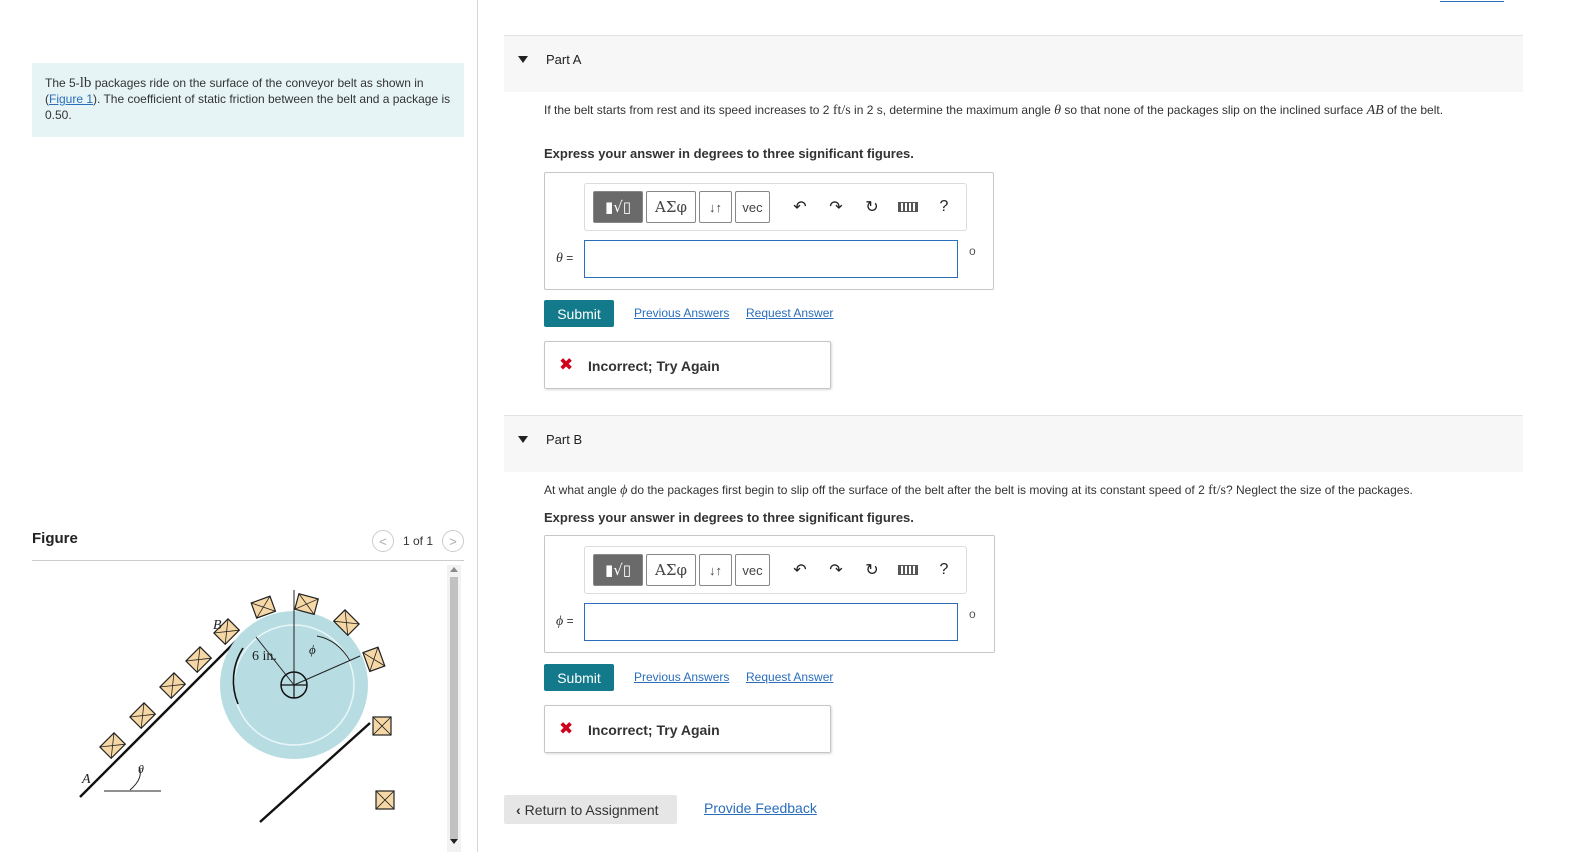  I want to click on theta-equals-label: θ =, so click(564, 259).